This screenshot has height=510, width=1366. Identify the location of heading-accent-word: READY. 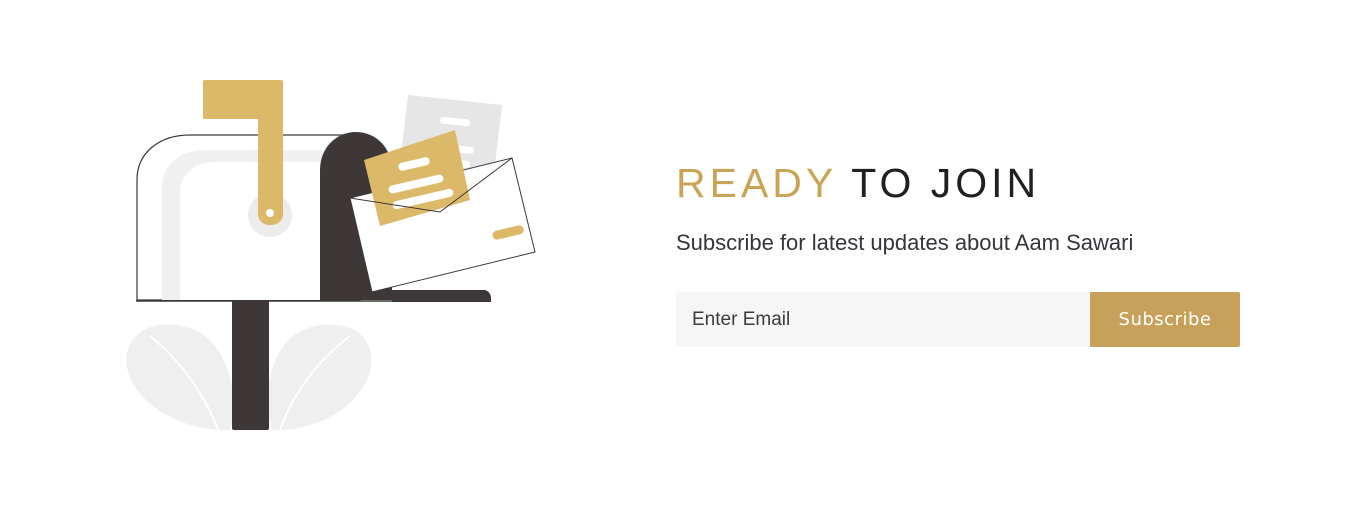
(756, 183).